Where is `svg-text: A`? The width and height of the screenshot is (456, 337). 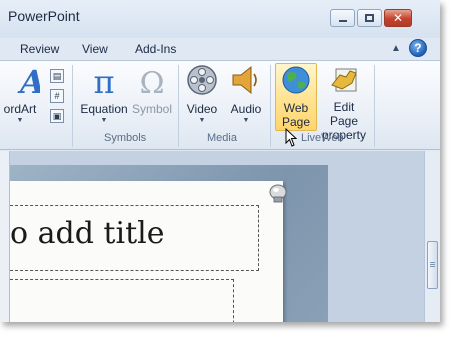
svg-text: A is located at coordinates (28, 81).